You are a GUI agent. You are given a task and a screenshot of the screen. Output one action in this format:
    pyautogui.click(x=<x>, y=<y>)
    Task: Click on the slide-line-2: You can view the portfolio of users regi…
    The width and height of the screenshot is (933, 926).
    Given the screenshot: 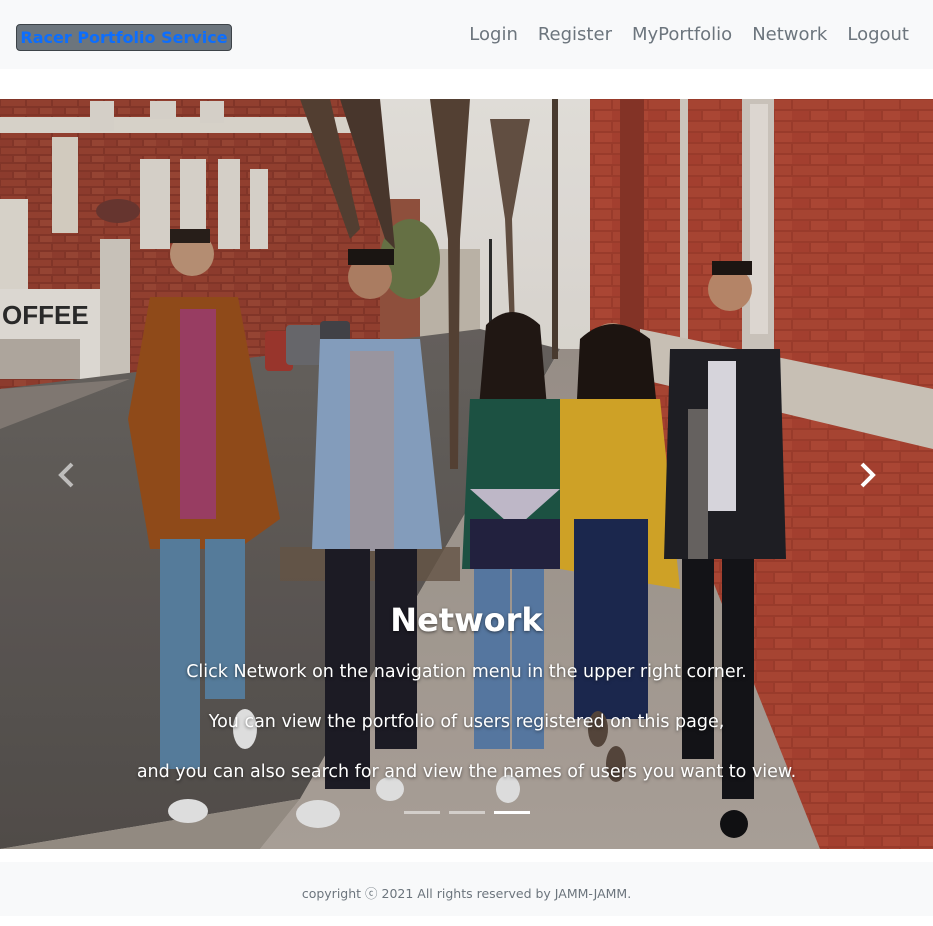 What is the action you would take?
    pyautogui.click(x=466, y=722)
    